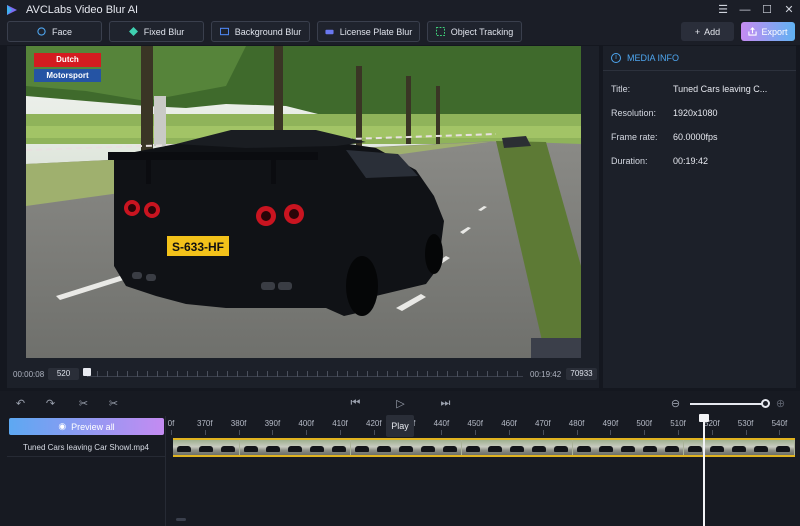 This screenshot has width=800, height=526. What do you see at coordinates (727, 404) in the screenshot?
I see `zoom-slider-track` at bounding box center [727, 404].